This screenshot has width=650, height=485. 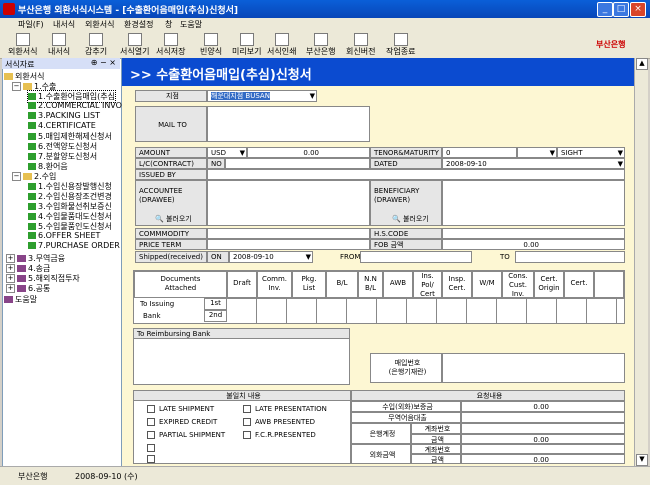 I want to click on doc-col: Cons. Cust. Inv., so click(x=518, y=284).